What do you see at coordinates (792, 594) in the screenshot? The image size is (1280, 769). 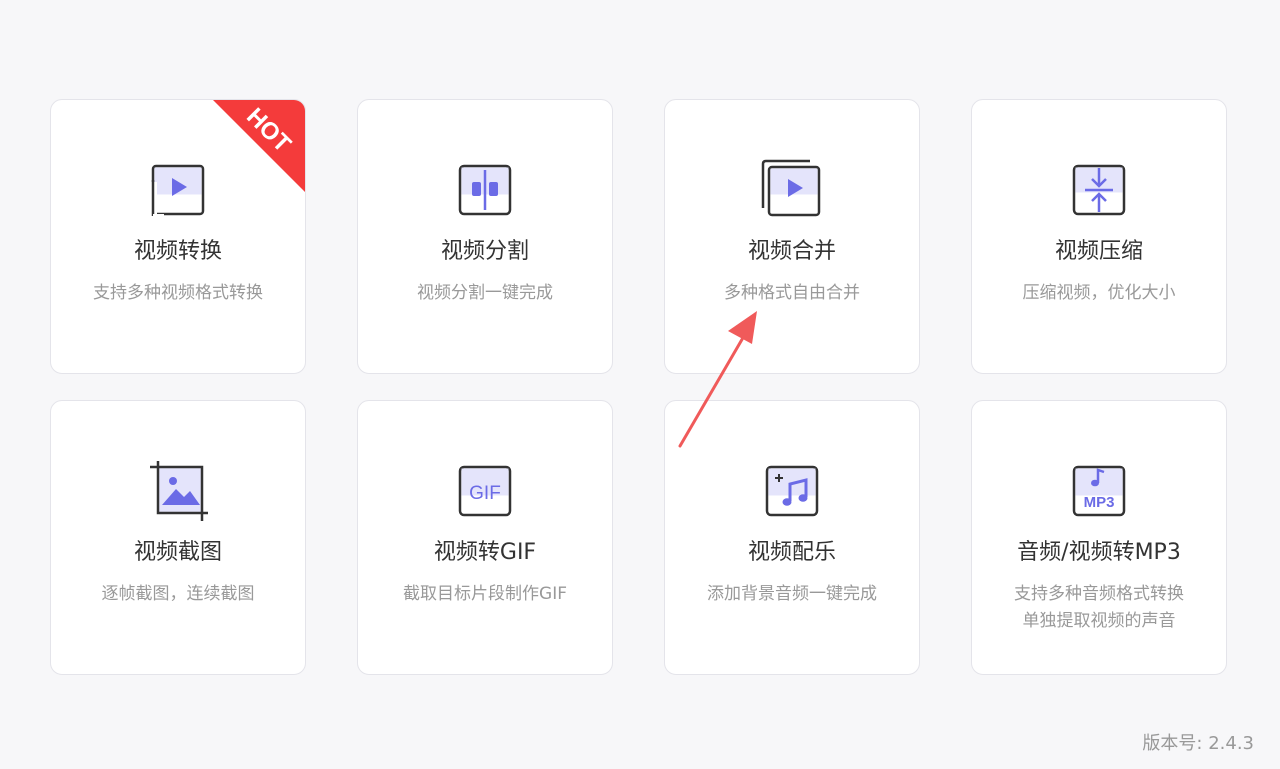 I see `card-description: 添加背景音频一键完成` at bounding box center [792, 594].